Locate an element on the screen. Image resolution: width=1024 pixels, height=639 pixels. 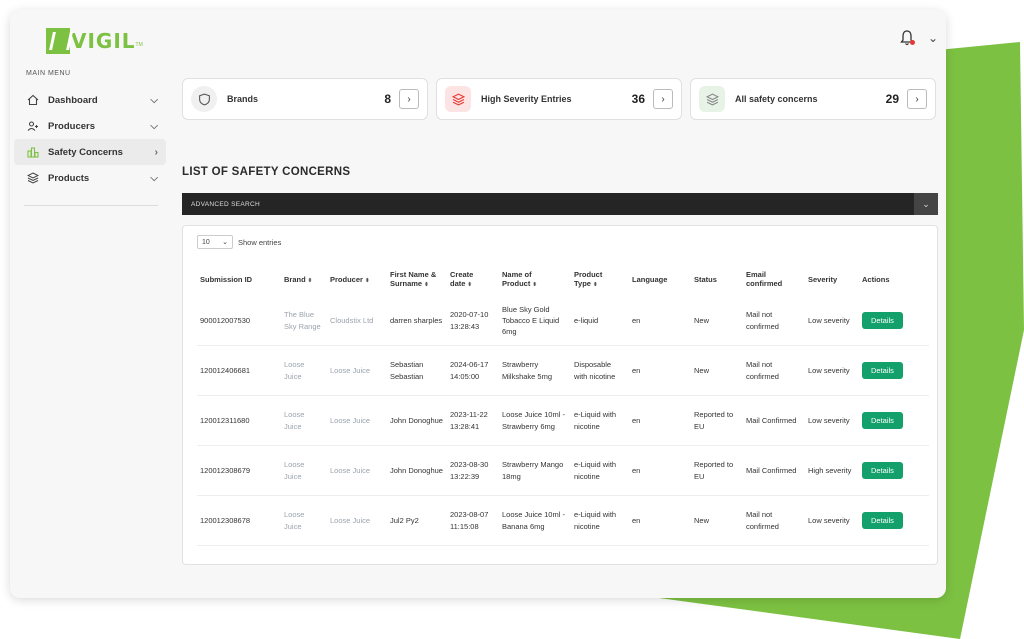
card-brands: Brands 8 › is located at coordinates (305, 99).